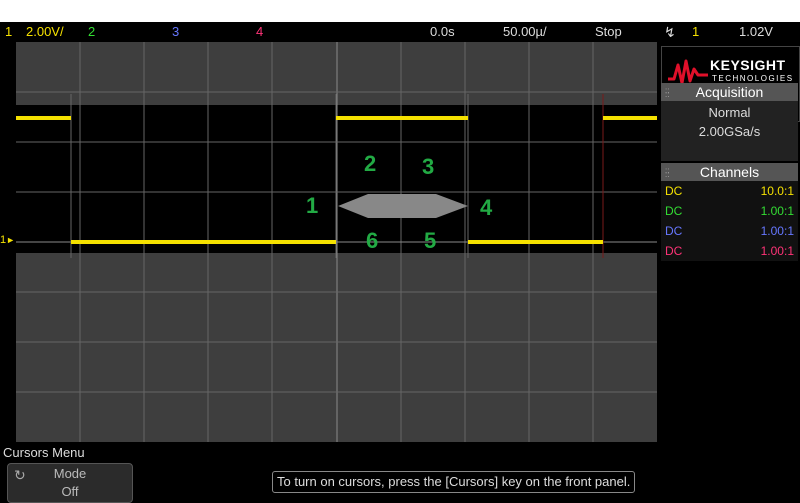 The width and height of the screenshot is (800, 503). What do you see at coordinates (175, 32) in the screenshot?
I see `ch3-number: 3` at bounding box center [175, 32].